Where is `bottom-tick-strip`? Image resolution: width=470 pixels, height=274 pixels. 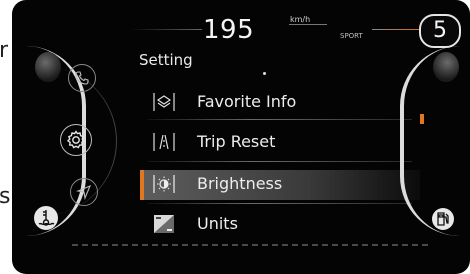
bottom-tick-strip is located at coordinates (252, 245).